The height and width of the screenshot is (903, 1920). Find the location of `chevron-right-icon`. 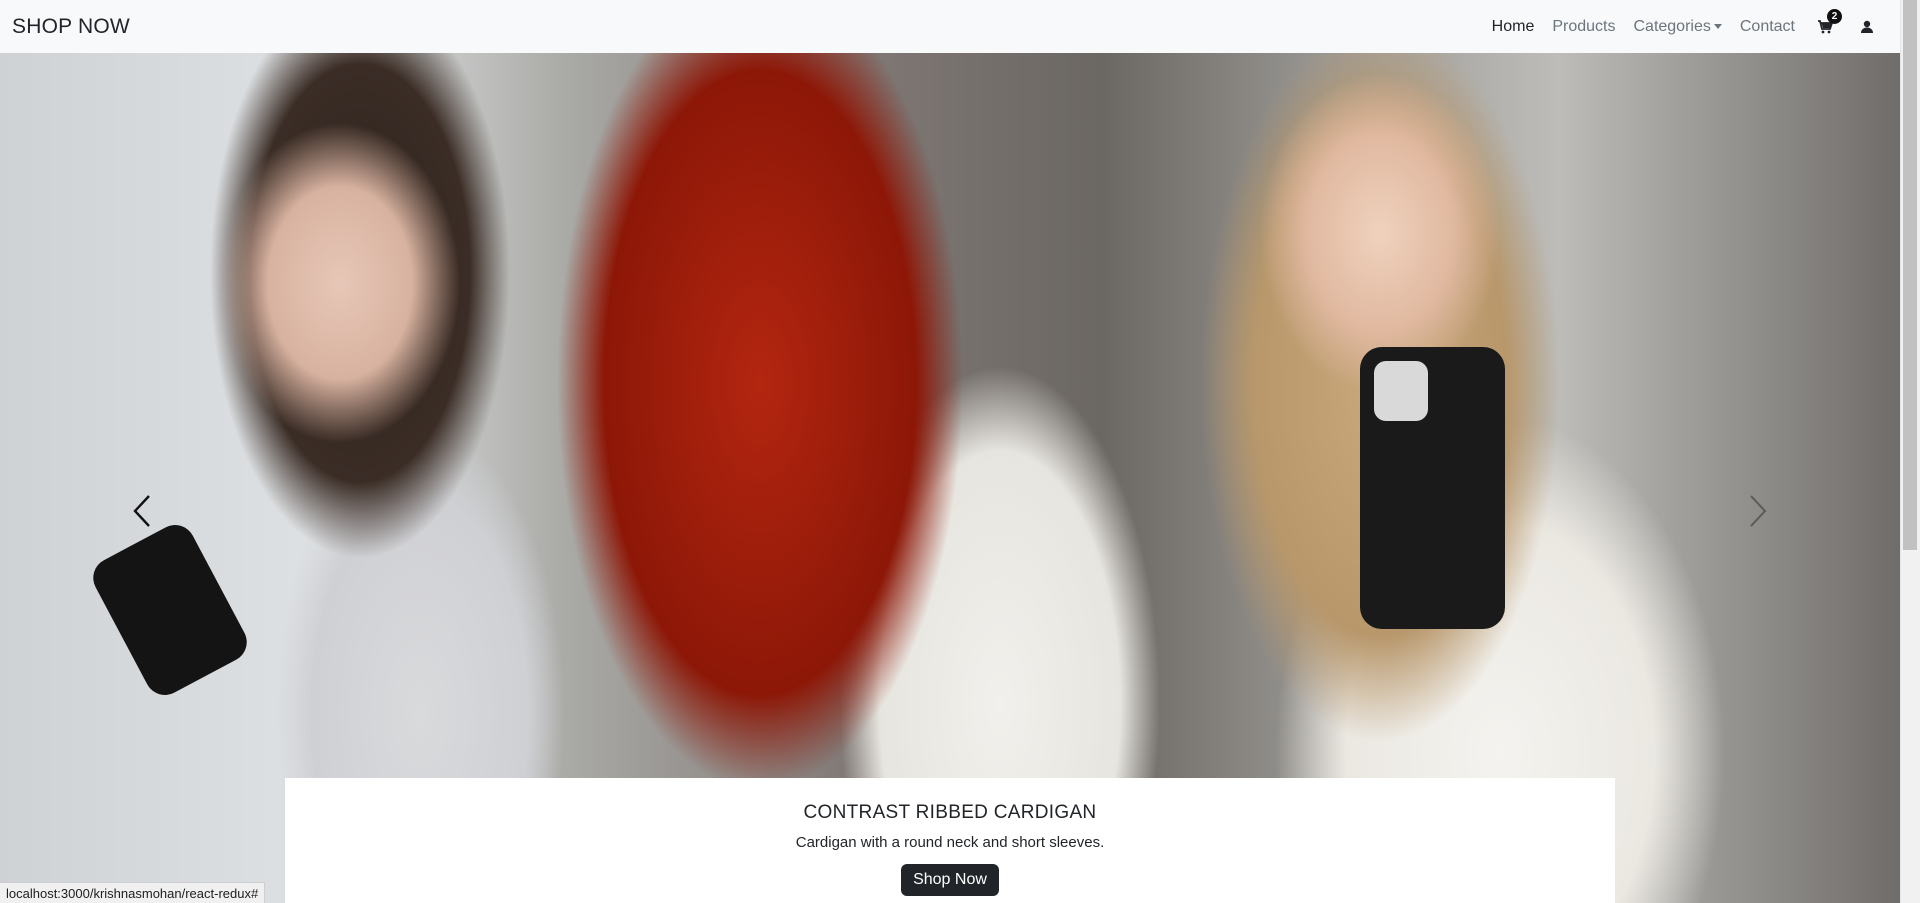

chevron-right-icon is located at coordinates (1758, 511).